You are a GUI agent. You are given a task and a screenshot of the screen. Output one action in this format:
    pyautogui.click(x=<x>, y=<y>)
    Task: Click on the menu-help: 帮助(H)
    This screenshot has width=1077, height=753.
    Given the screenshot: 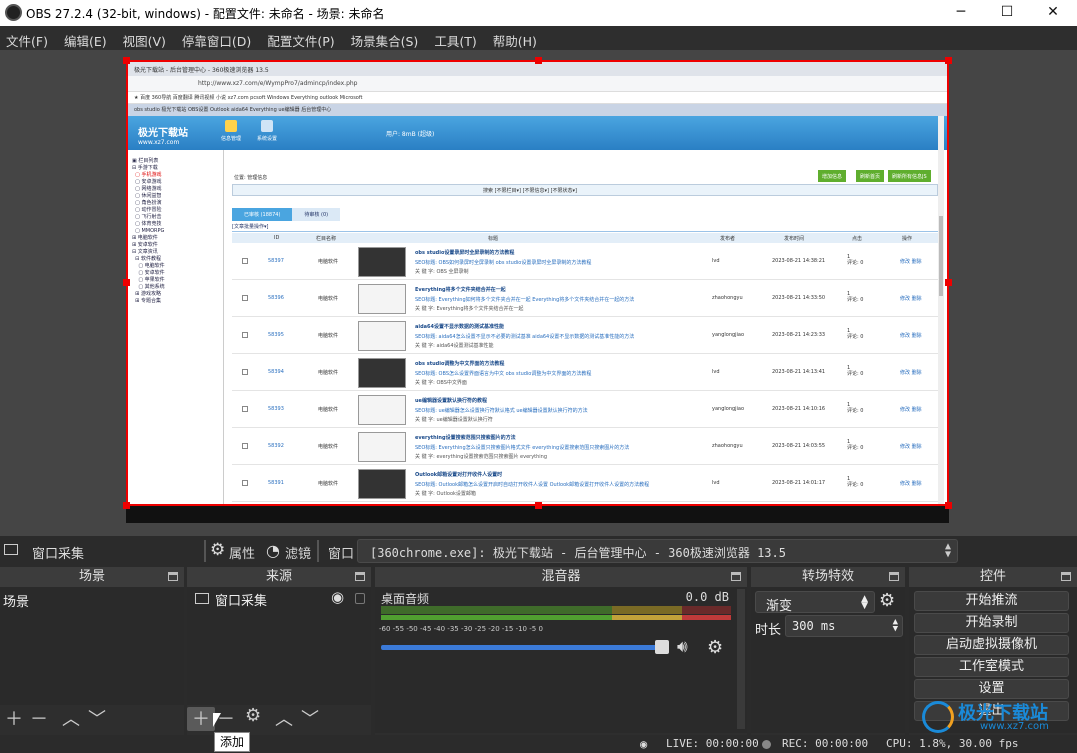 What is the action you would take?
    pyautogui.click(x=518, y=38)
    